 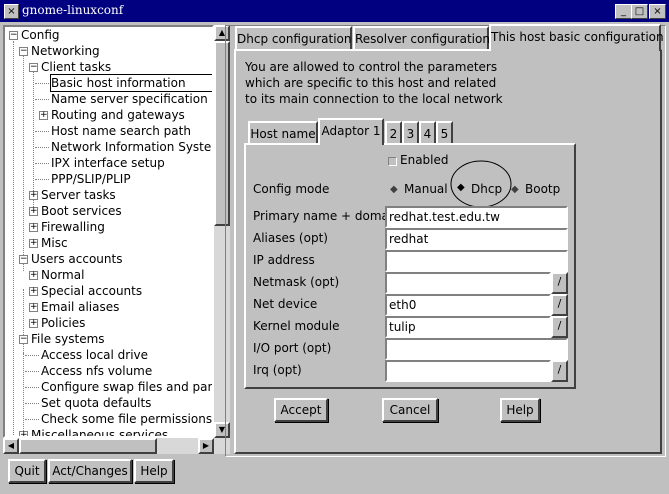 What do you see at coordinates (520, 410) in the screenshot?
I see `form-help-button: Help` at bounding box center [520, 410].